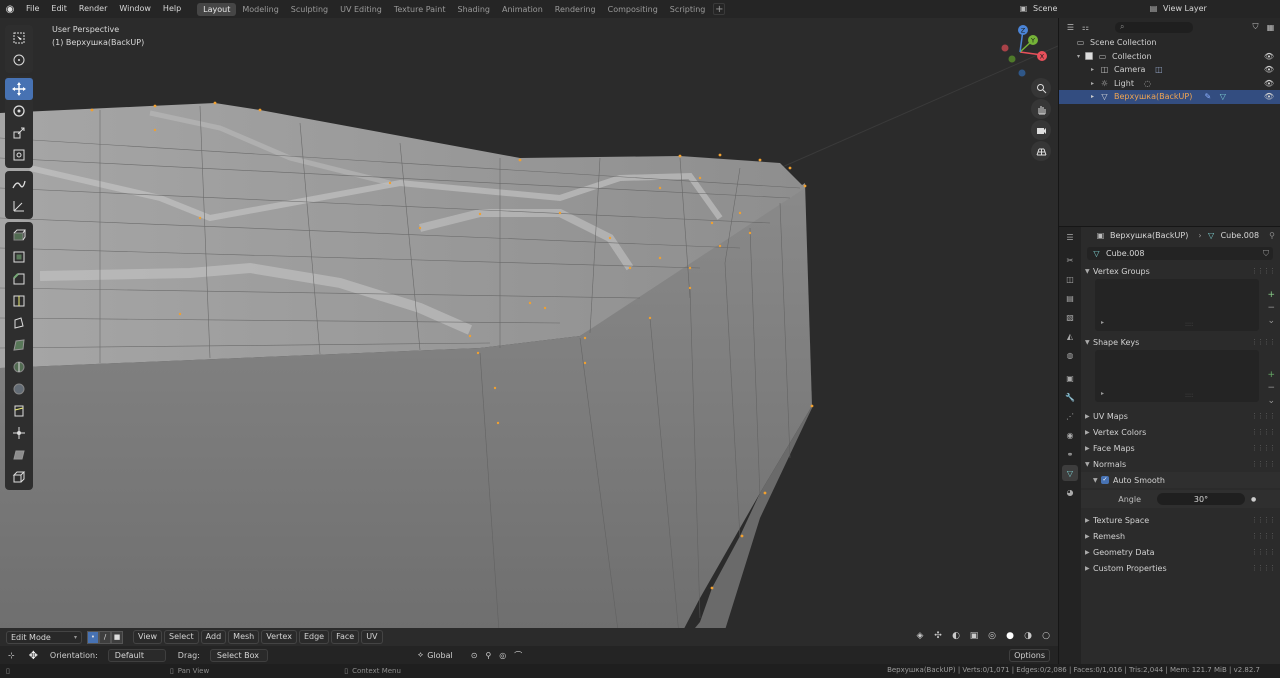 This screenshot has height=678, width=1280. What do you see at coordinates (1046, 636) in the screenshot?
I see `rendered-shading-icon: ○` at bounding box center [1046, 636].